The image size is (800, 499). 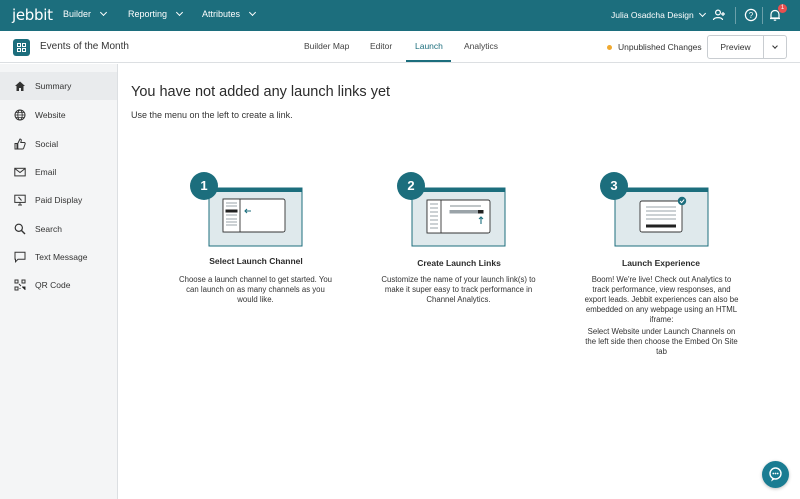 What do you see at coordinates (20, 172) in the screenshot?
I see `envelope-icon` at bounding box center [20, 172].